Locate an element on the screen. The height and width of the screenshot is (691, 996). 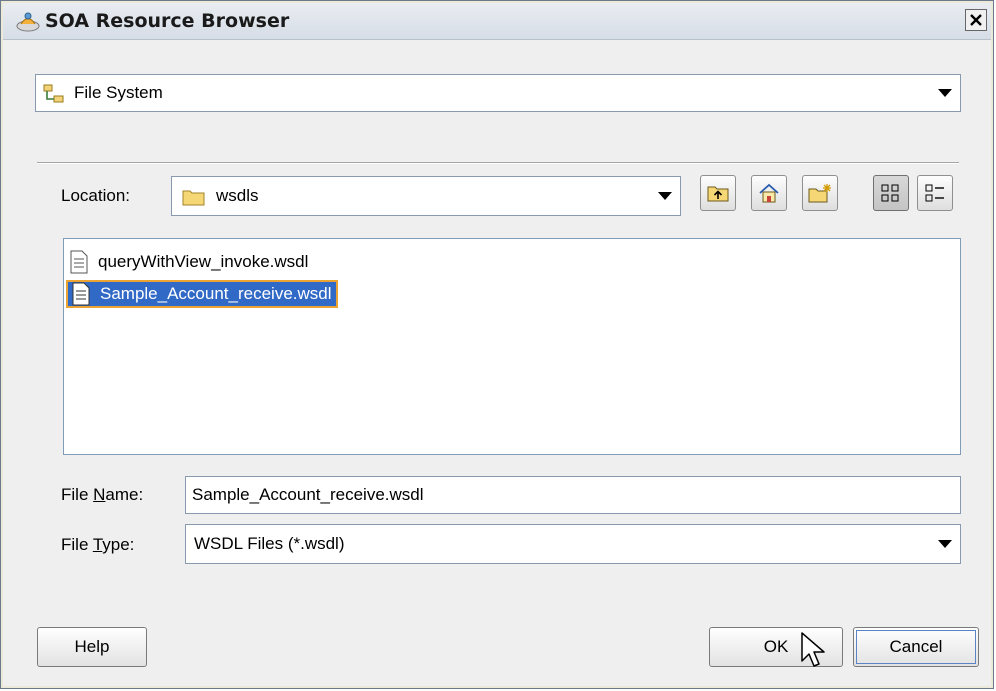
file-type-combo: WSDL Files (*.wsdl) is located at coordinates (573, 544).